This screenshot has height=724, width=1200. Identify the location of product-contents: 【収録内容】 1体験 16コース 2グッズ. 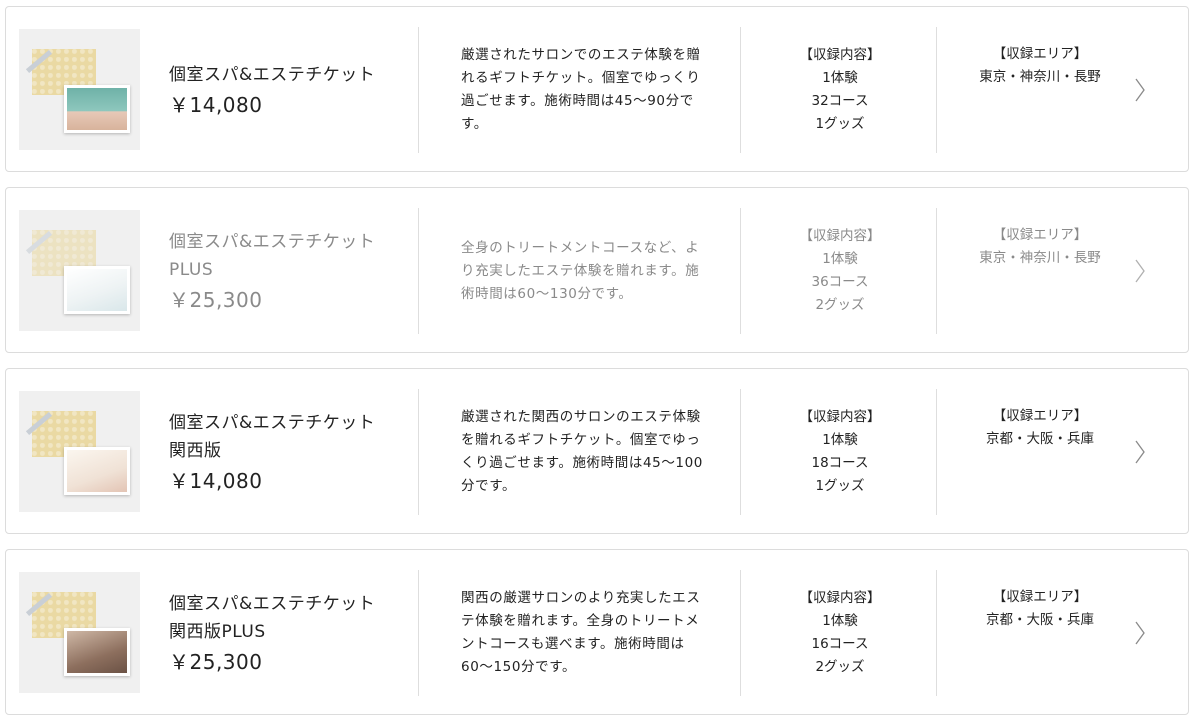
(840, 633).